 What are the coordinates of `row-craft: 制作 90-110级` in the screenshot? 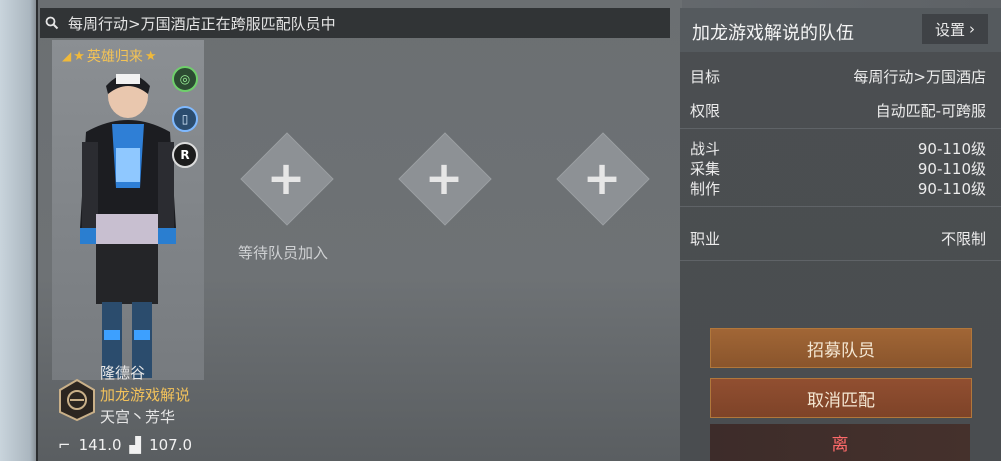 It's located at (838, 188).